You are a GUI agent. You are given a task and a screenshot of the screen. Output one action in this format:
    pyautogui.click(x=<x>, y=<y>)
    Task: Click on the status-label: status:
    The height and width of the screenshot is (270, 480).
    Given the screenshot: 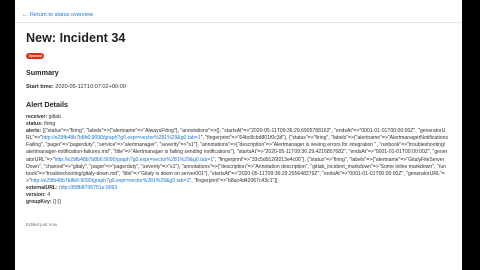 What is the action you would take?
    pyautogui.click(x=34, y=124)
    